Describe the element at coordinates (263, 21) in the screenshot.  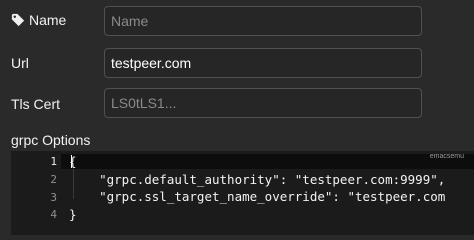
I see `name-input` at that location.